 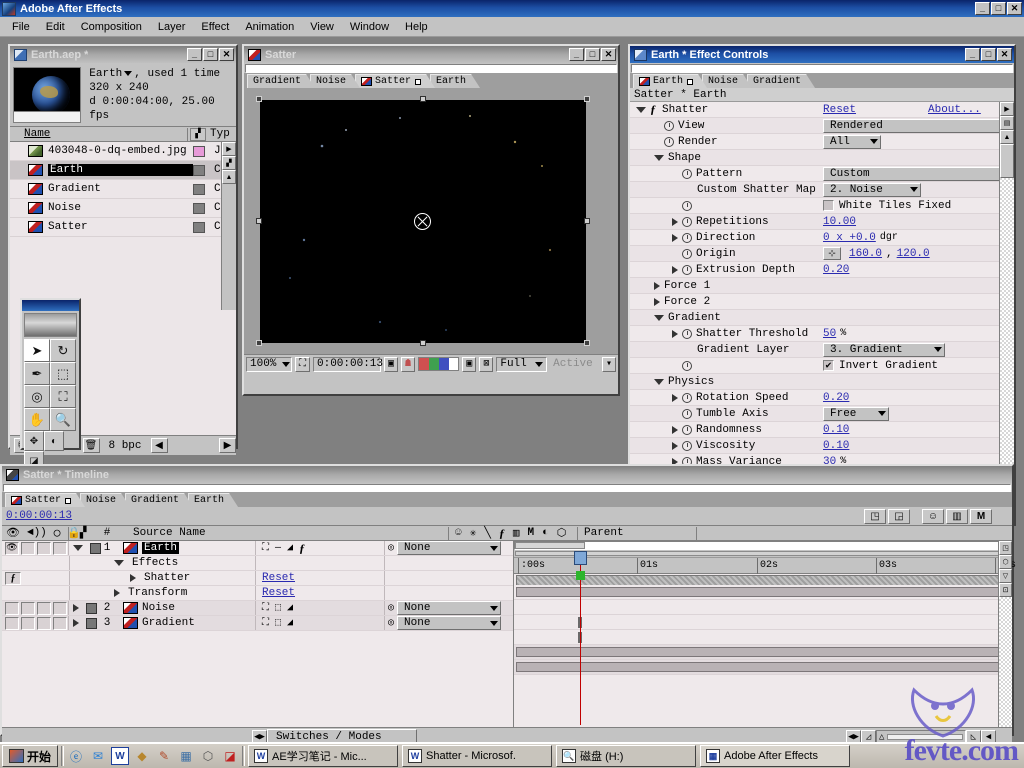 I want to click on region-of-interest-icon: ⛶, so click(x=302, y=364).